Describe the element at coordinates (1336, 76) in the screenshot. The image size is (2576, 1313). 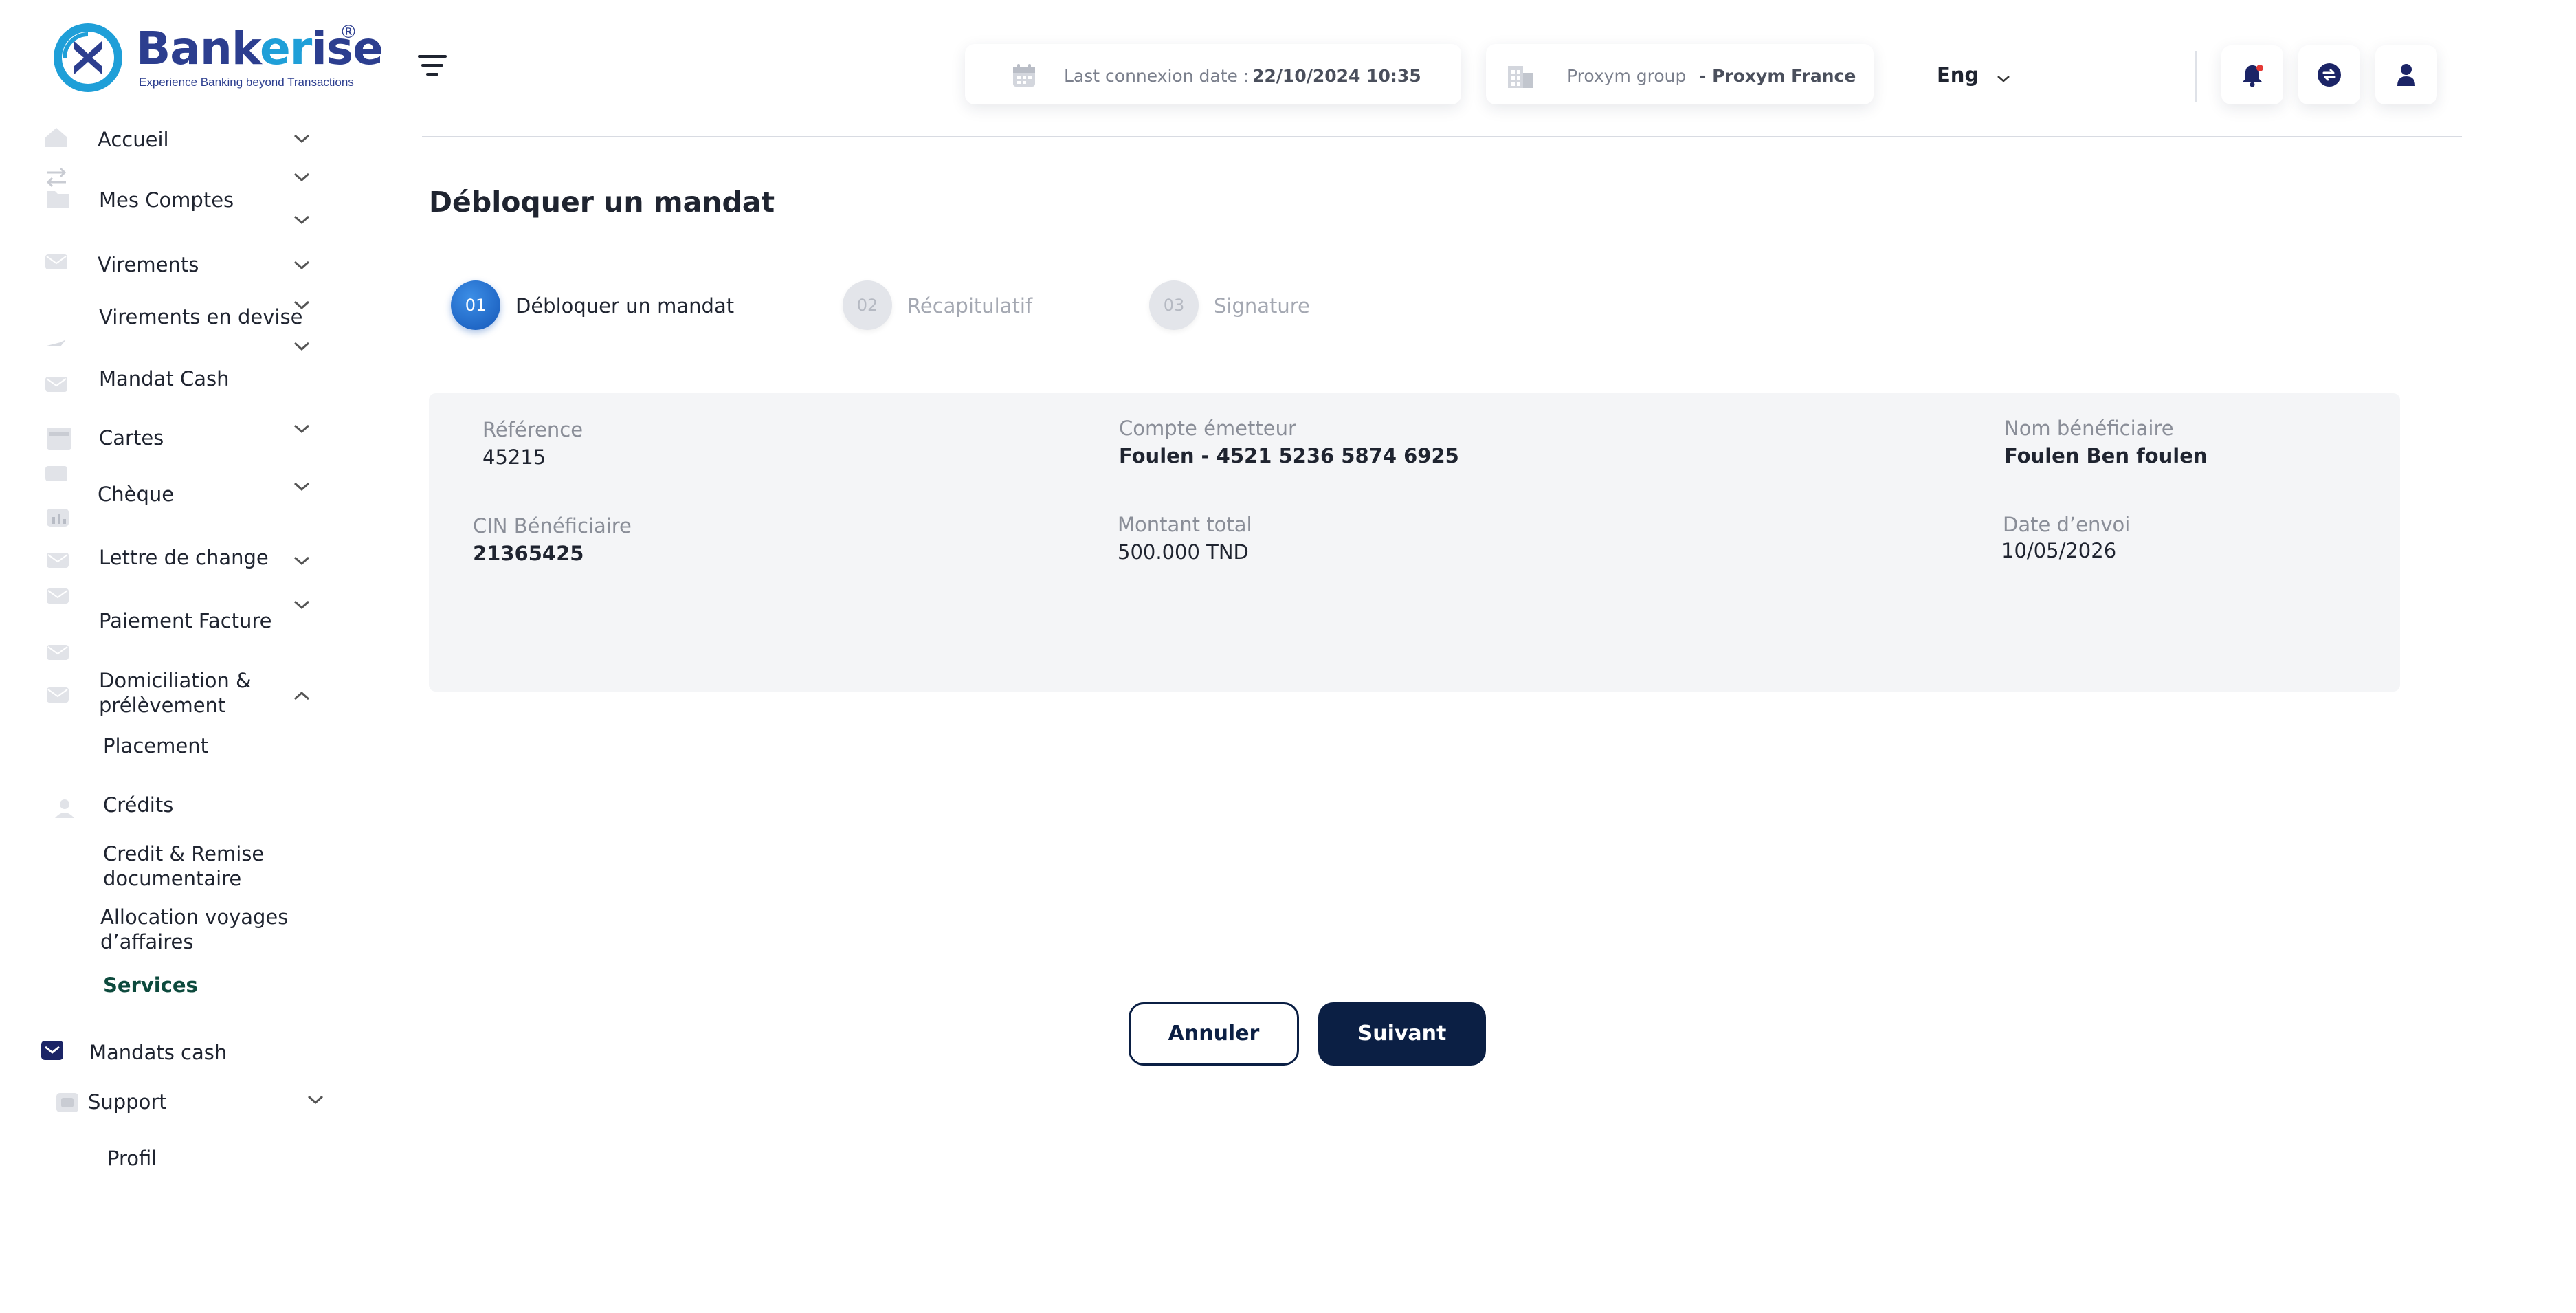
I see `last-connexion-value: 22/10/2024 10:35` at that location.